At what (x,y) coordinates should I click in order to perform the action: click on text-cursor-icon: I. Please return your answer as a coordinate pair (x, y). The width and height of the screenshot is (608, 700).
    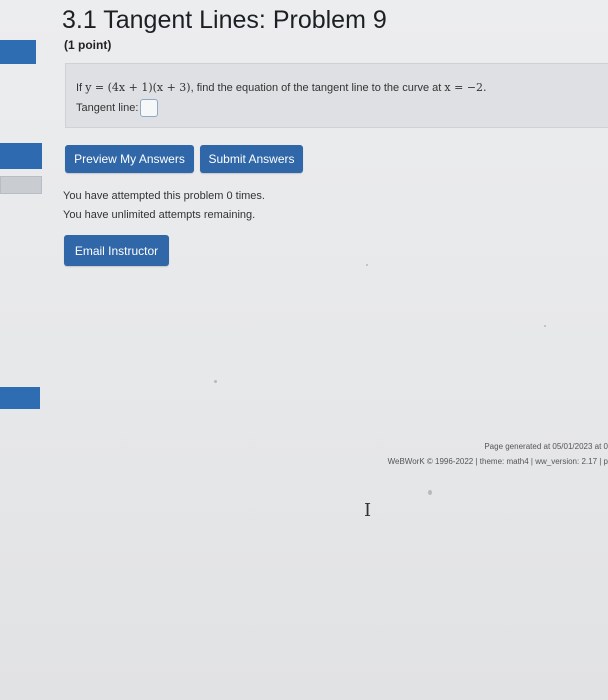
    Looking at the image, I should click on (368, 510).